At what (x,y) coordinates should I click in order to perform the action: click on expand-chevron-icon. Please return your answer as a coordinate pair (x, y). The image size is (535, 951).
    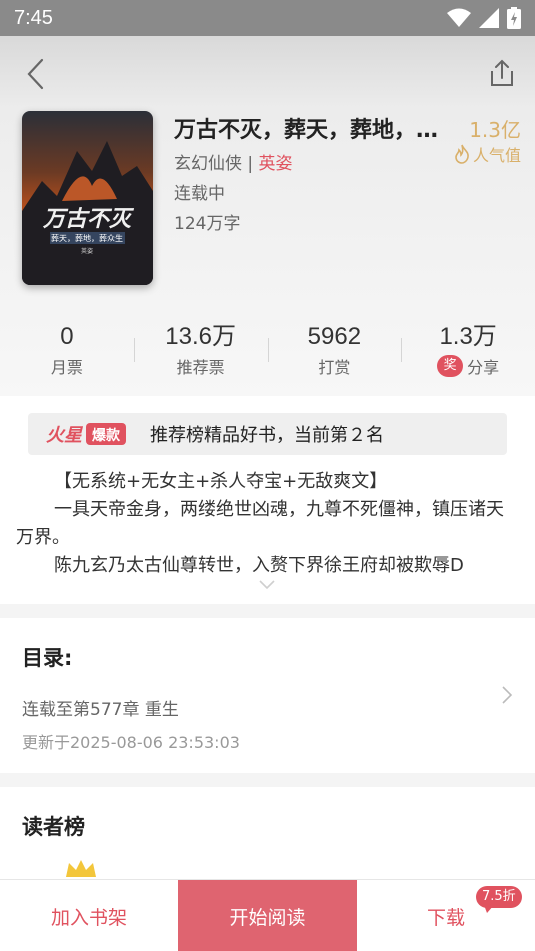
    Looking at the image, I should click on (267, 585).